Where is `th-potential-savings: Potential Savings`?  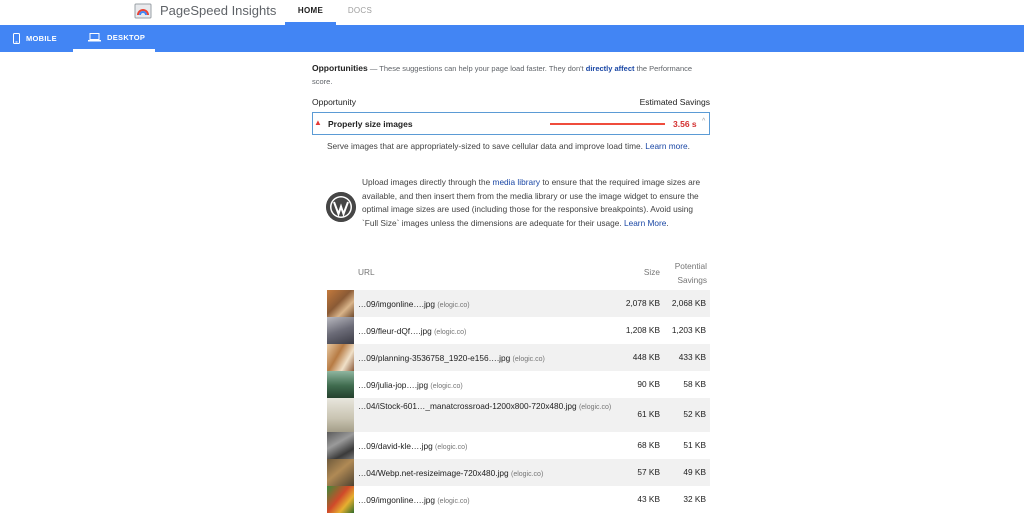 th-potential-savings: Potential Savings is located at coordinates (691, 273).